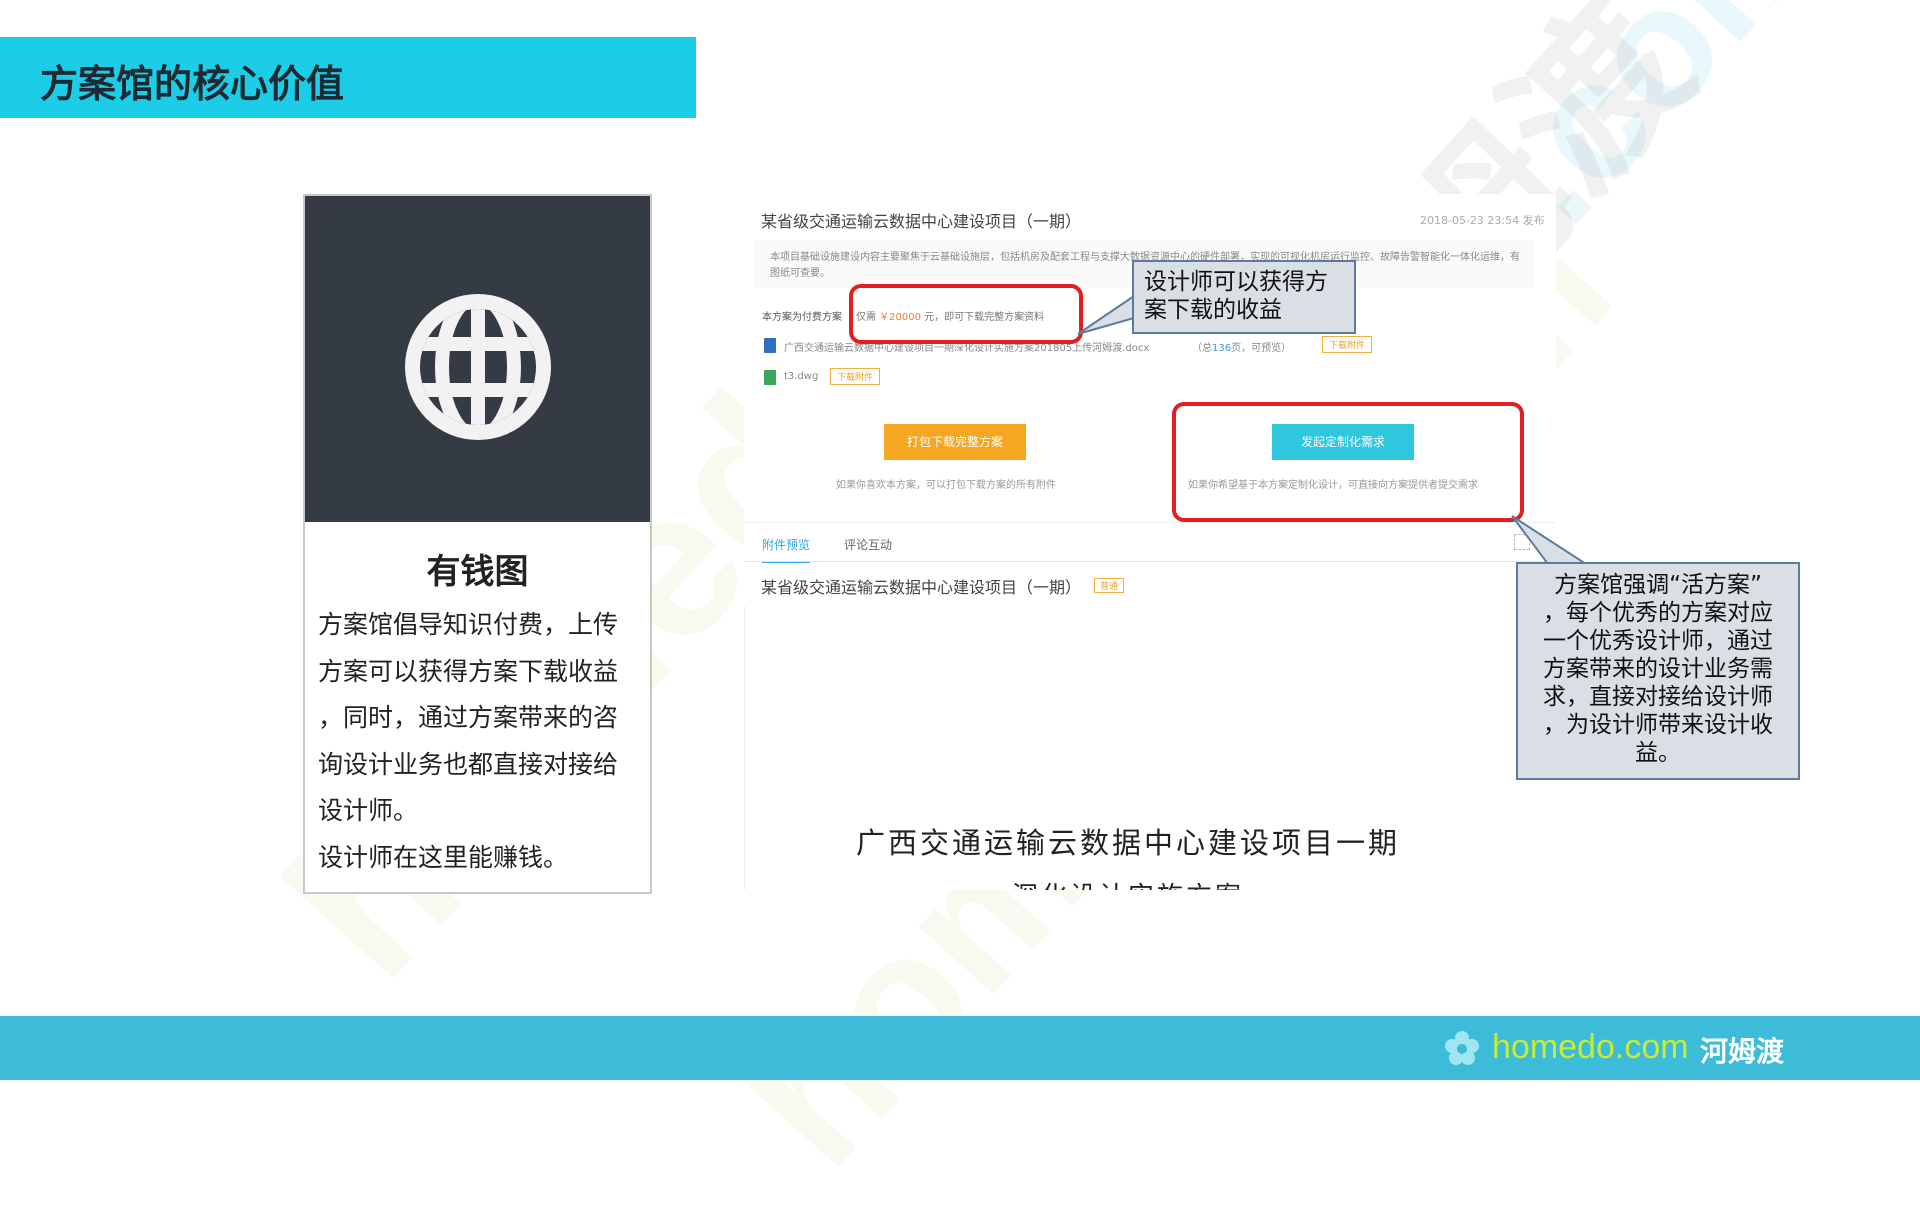  I want to click on paid-plan-label: 本方案为付费方案, so click(802, 317).